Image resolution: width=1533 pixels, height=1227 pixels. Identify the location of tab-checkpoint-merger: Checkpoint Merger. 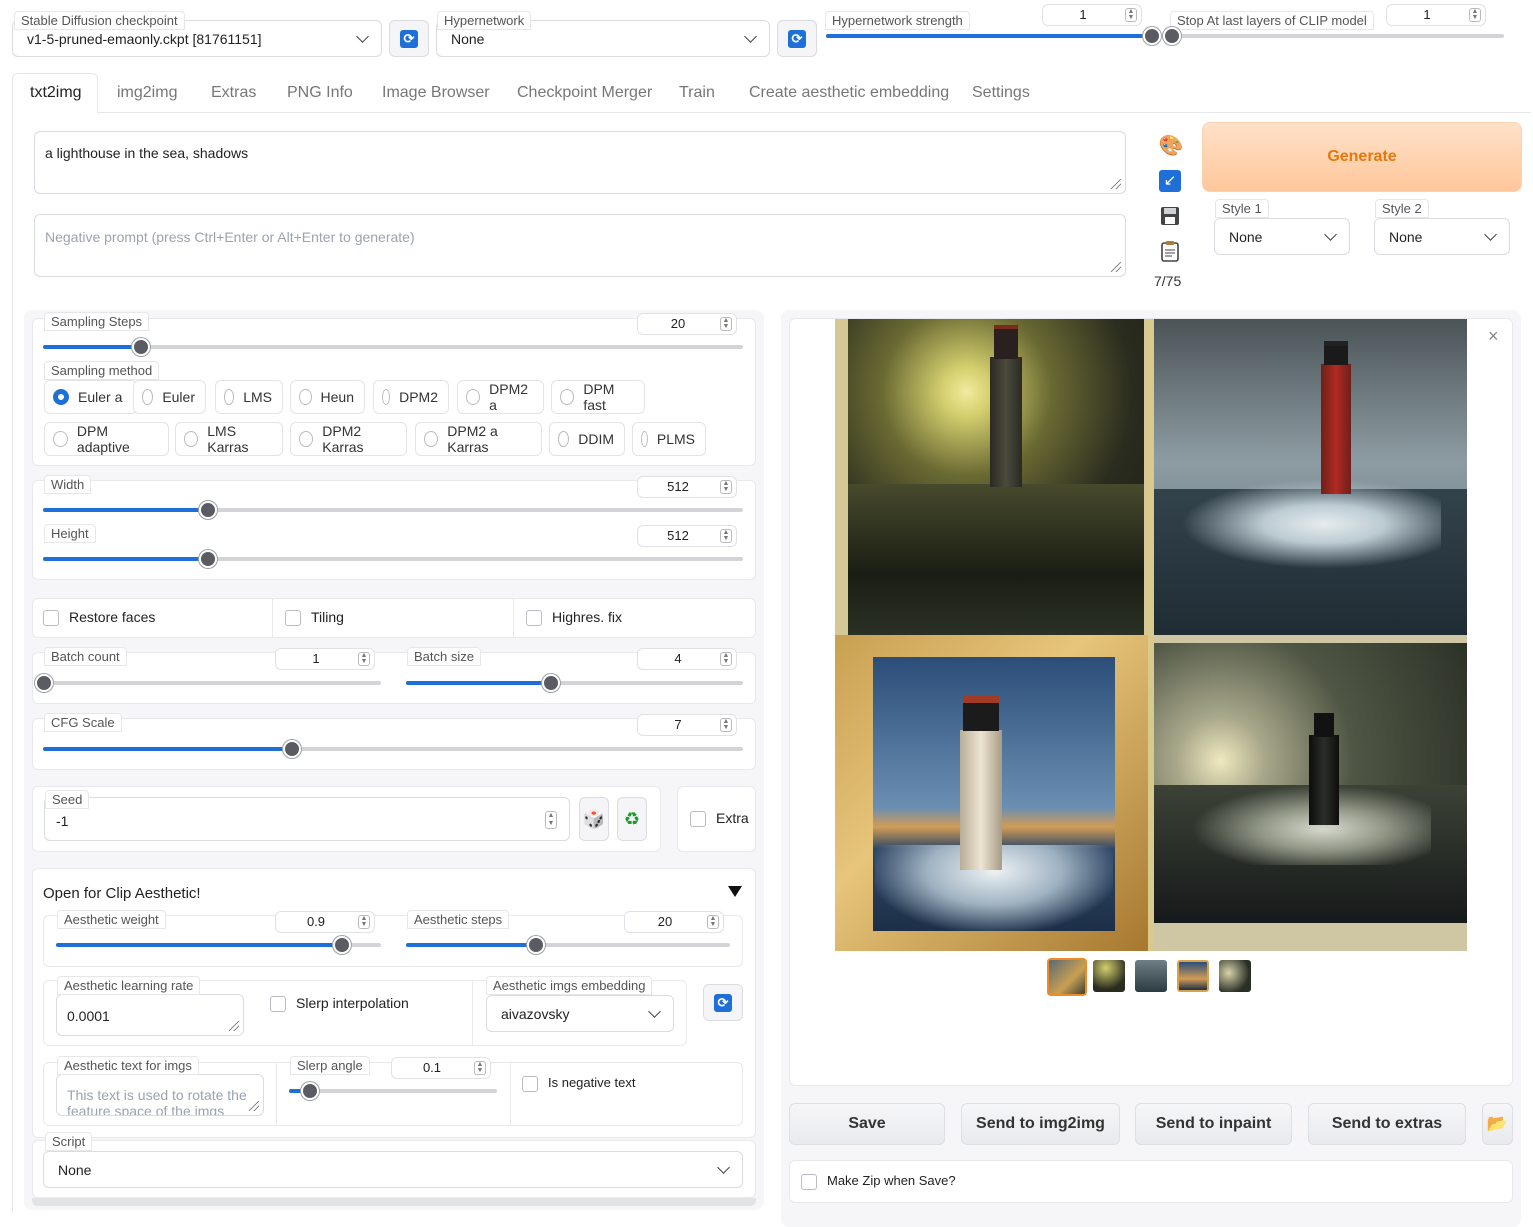
(584, 93).